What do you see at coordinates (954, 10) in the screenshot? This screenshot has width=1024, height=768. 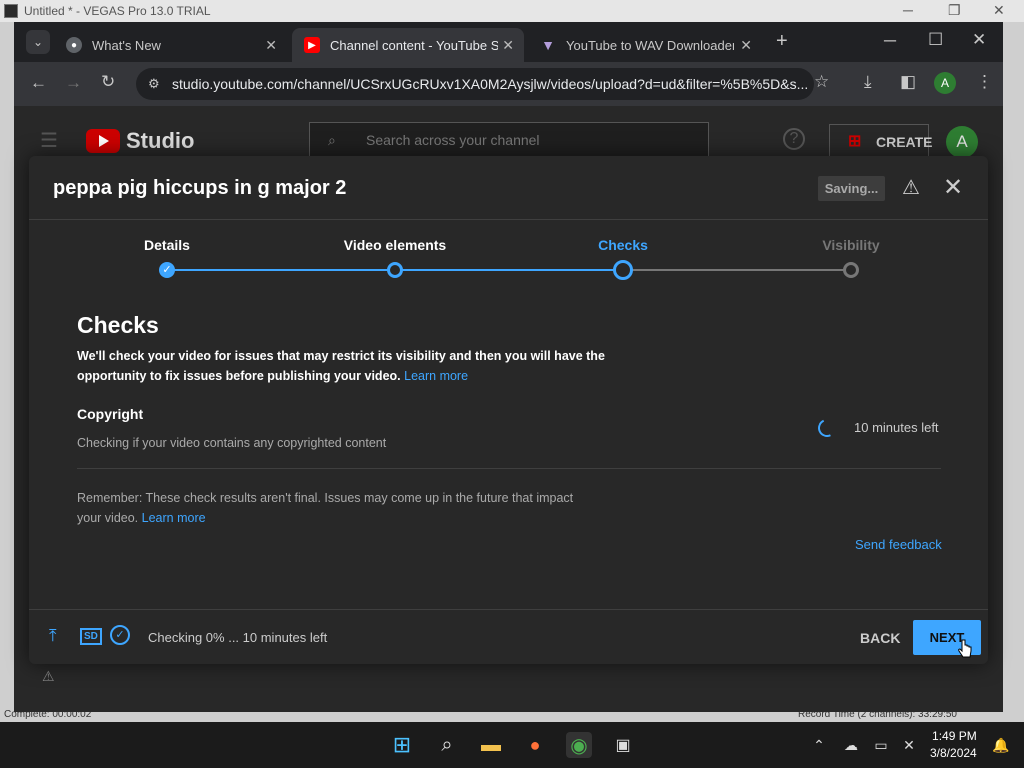 I see `restore-icon: ❐` at bounding box center [954, 10].